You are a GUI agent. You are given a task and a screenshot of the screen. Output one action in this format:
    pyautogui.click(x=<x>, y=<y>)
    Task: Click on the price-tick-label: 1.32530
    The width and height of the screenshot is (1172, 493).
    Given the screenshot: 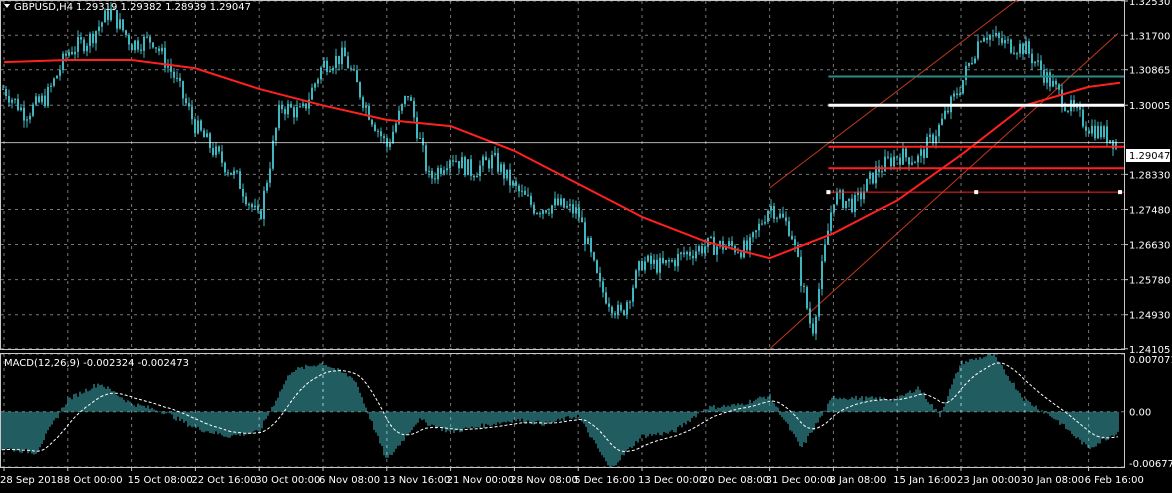 What is the action you would take?
    pyautogui.click(x=1149, y=4)
    